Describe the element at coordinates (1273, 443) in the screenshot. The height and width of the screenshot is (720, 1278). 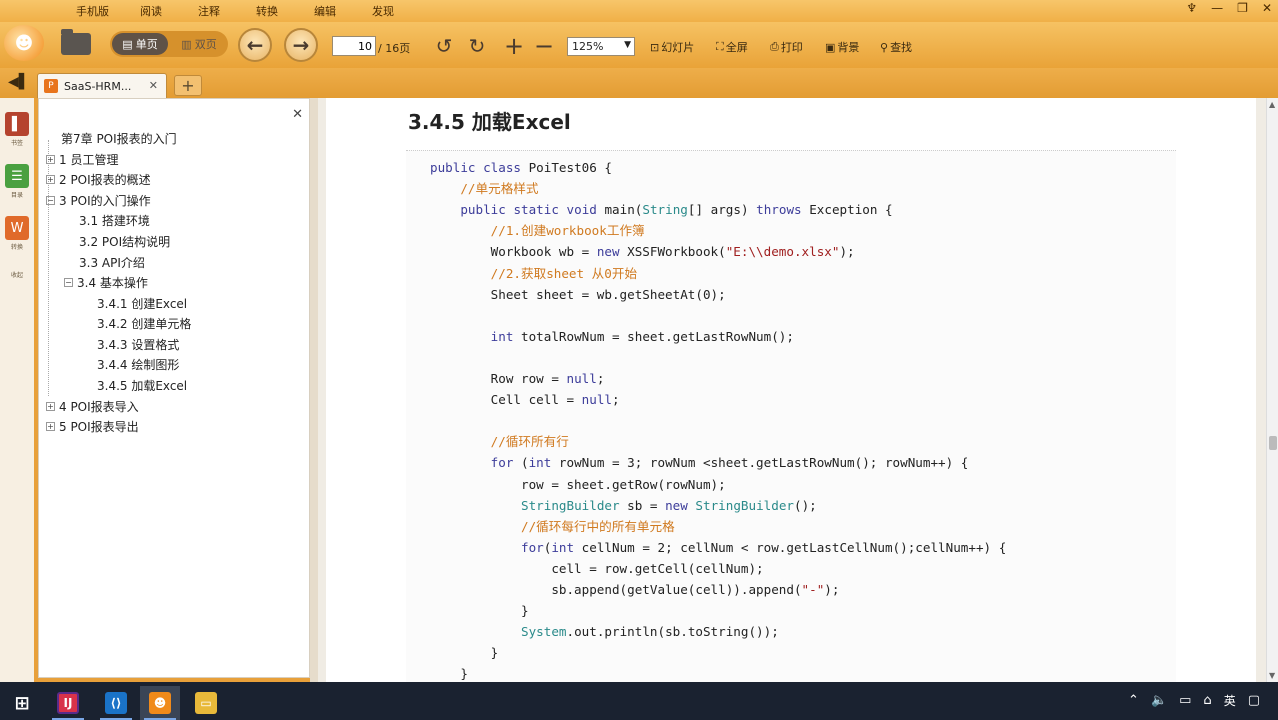
I see `scrollbar-thumb` at that location.